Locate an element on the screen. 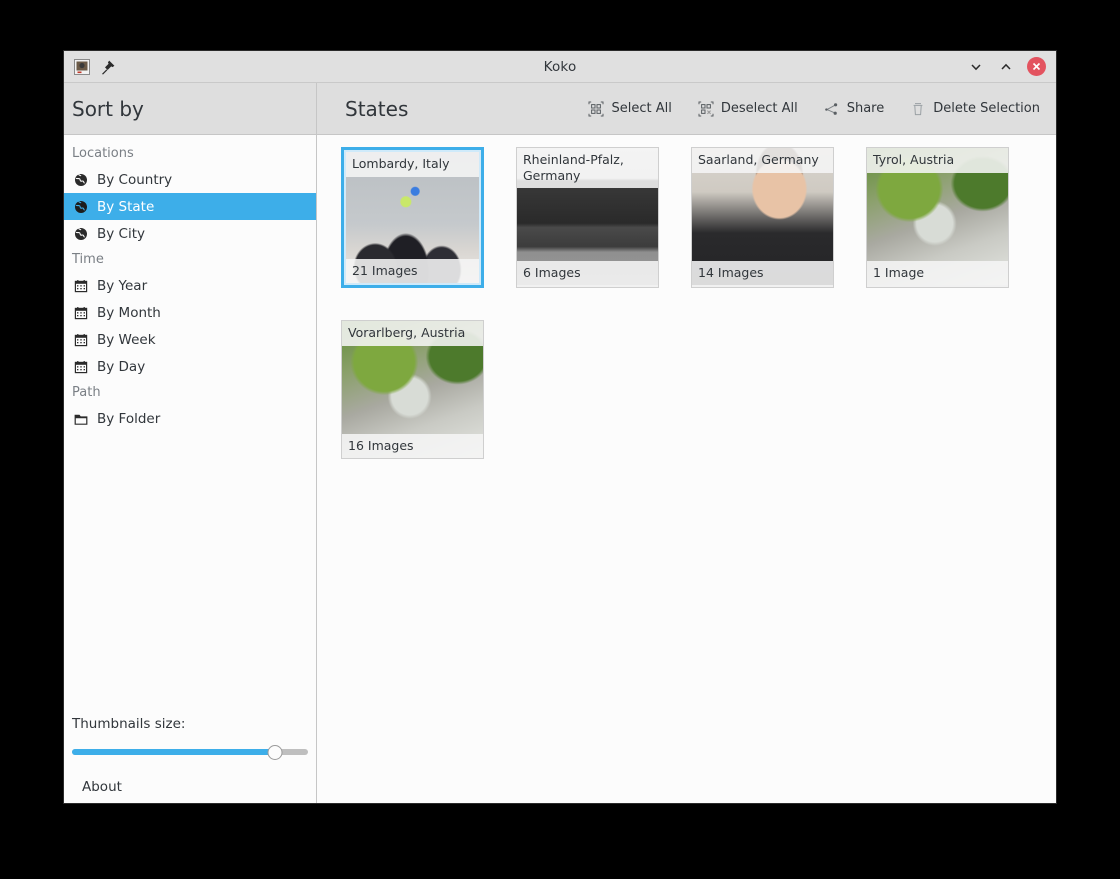 The height and width of the screenshot is (879, 1120). delete-selection-label: Delete Selection is located at coordinates (986, 108).